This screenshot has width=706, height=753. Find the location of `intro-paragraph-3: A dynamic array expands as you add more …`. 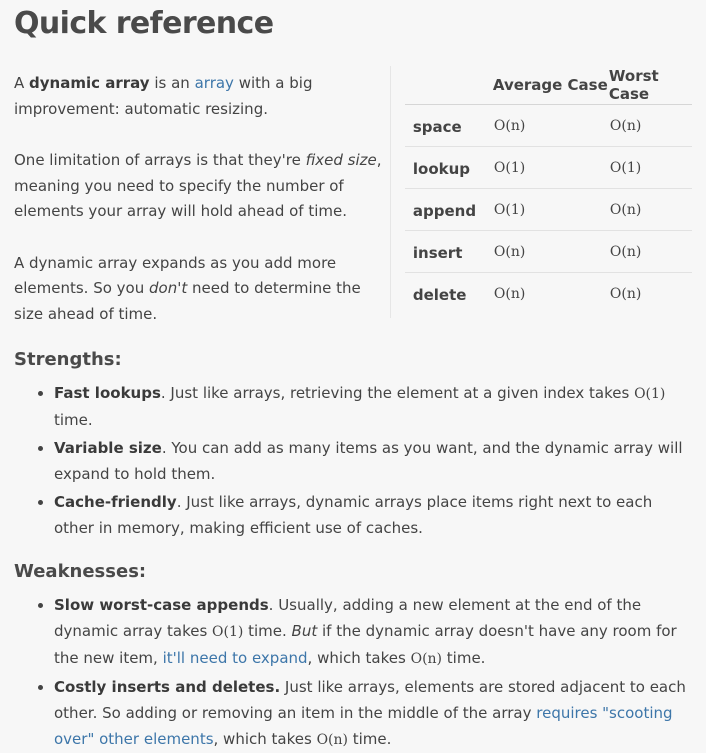

intro-paragraph-3: A dynamic array expands as you add more … is located at coordinates (201, 289).